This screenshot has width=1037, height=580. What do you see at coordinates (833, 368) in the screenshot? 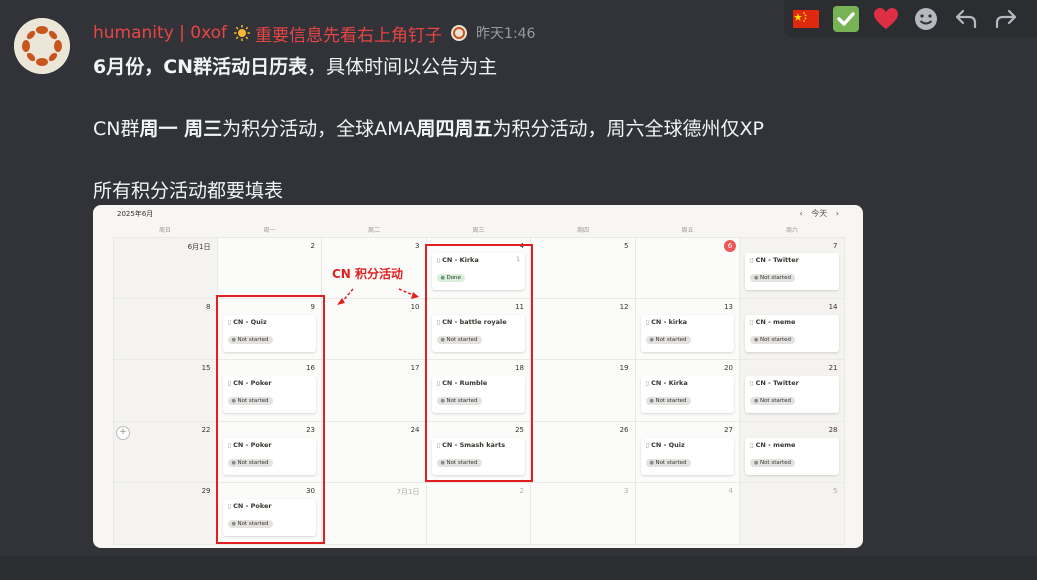
I see `day-number: 21` at bounding box center [833, 368].